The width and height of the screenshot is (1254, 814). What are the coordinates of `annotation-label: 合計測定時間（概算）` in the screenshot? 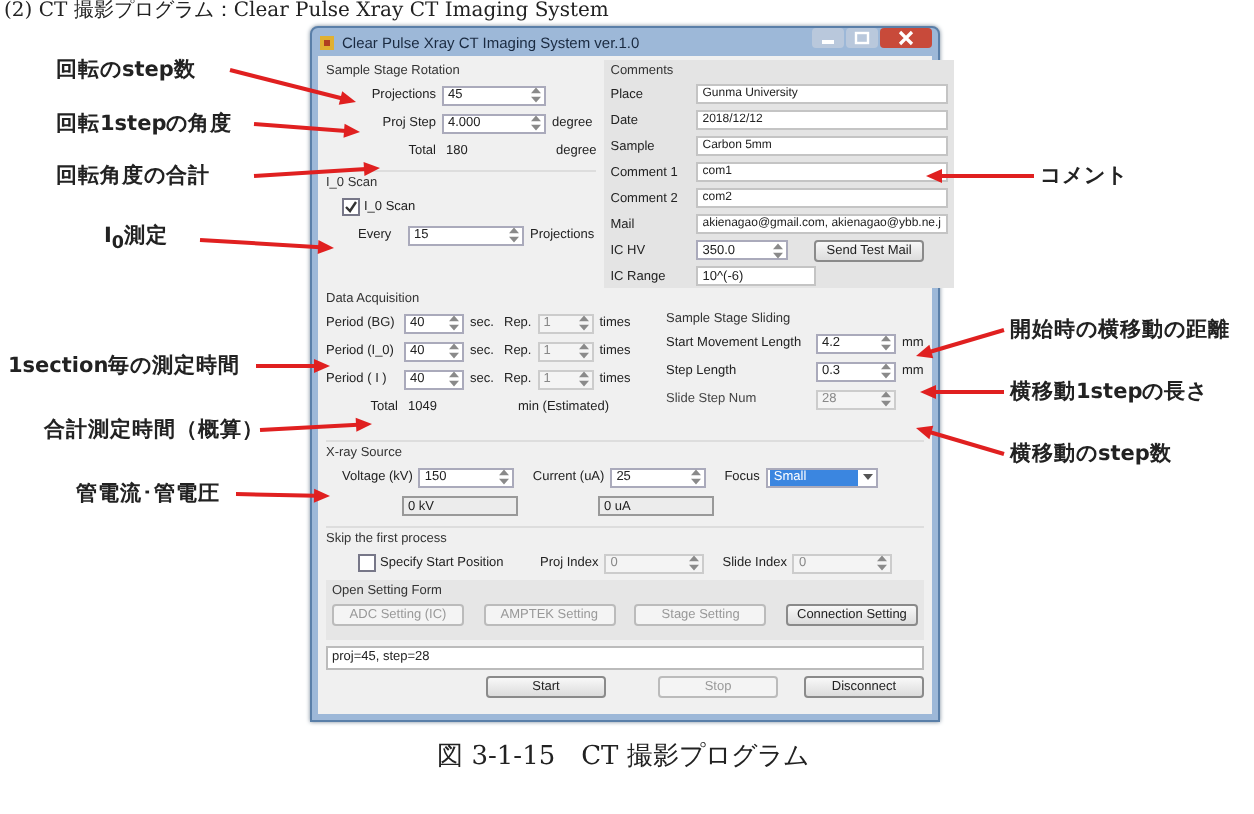 It's located at (154, 430).